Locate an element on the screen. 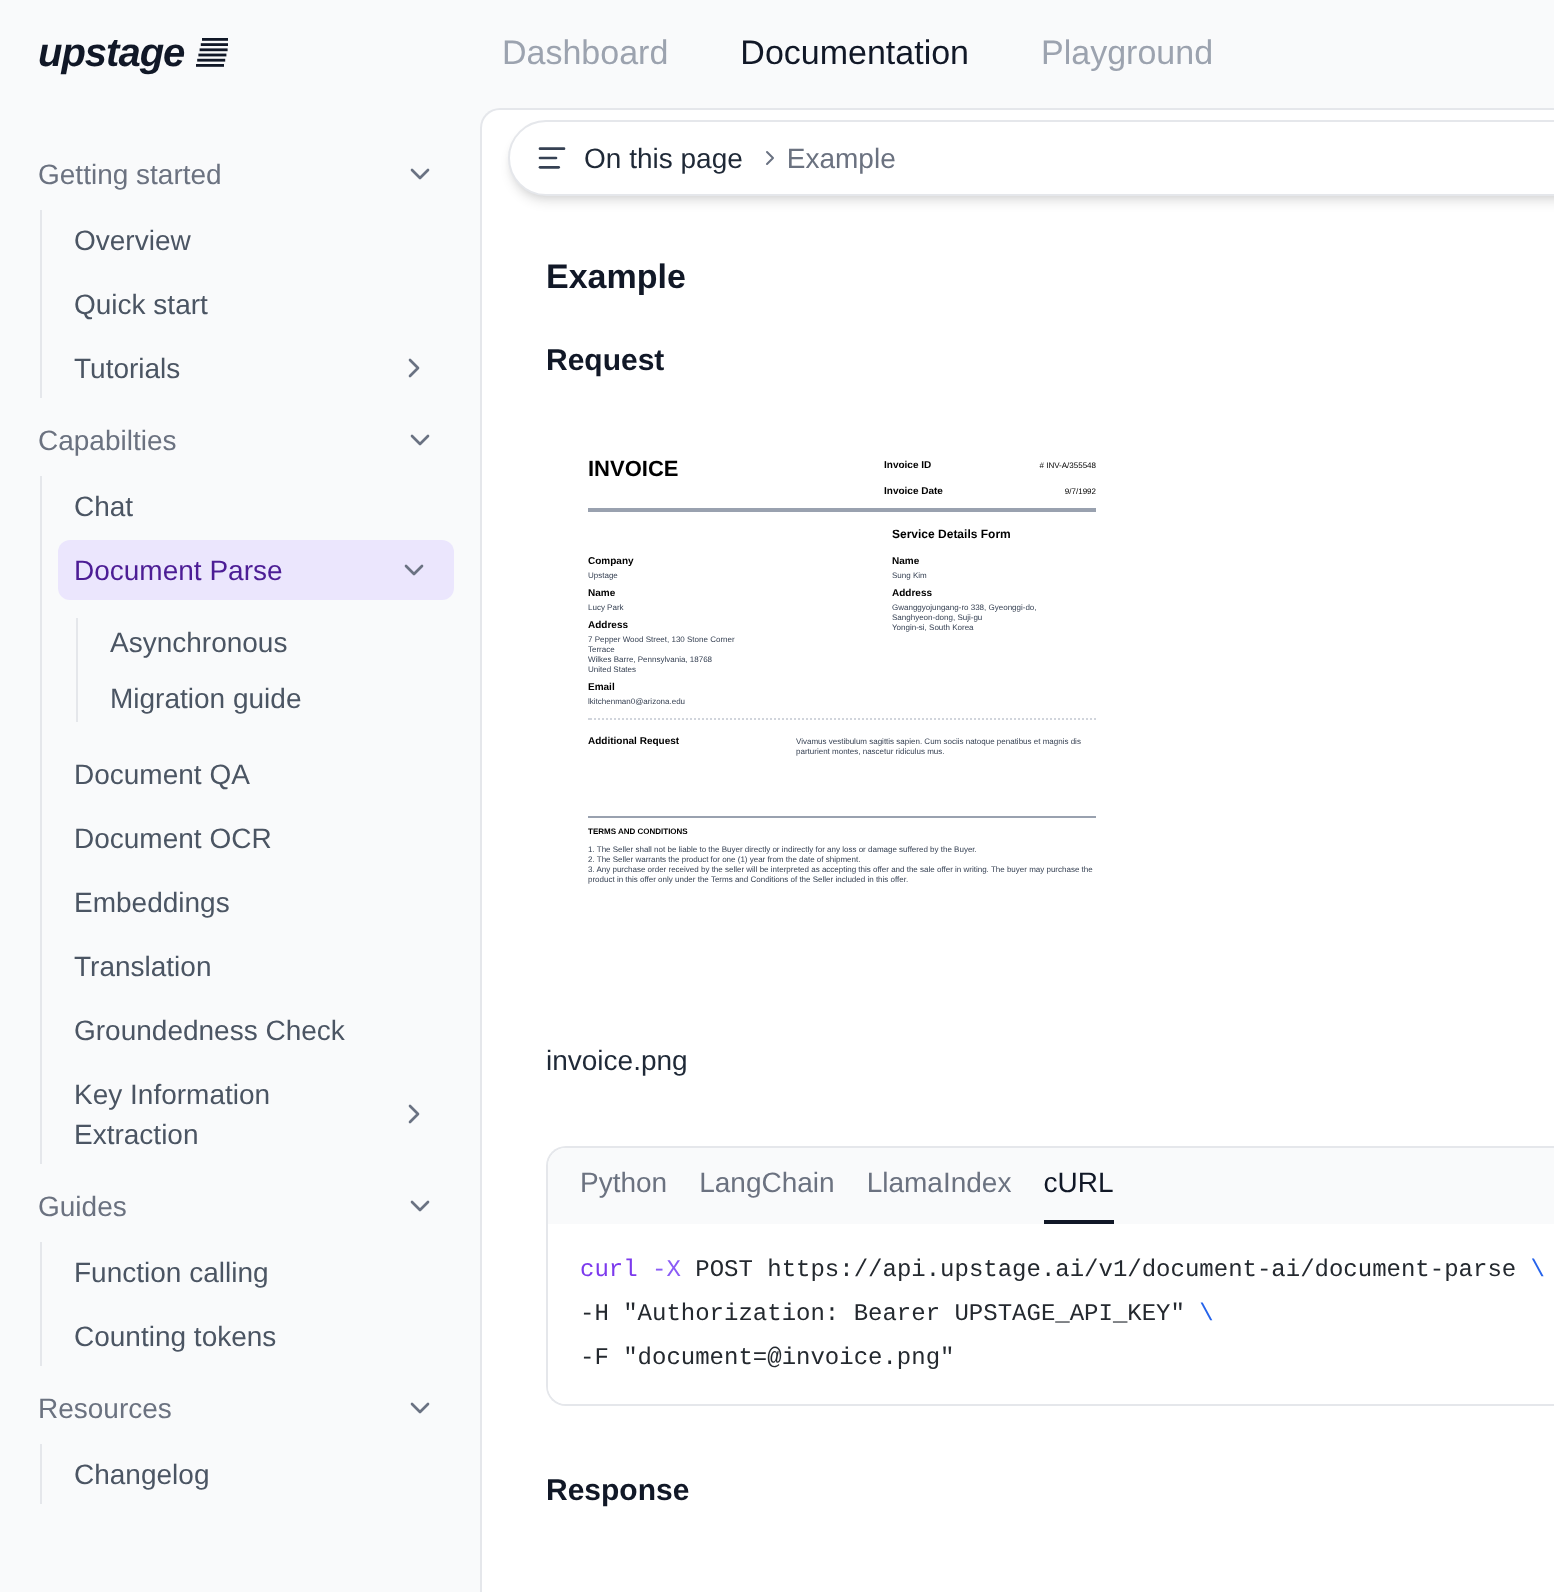 The image size is (1554, 1592). breadcrumb-label: On this page is located at coordinates (663, 158).